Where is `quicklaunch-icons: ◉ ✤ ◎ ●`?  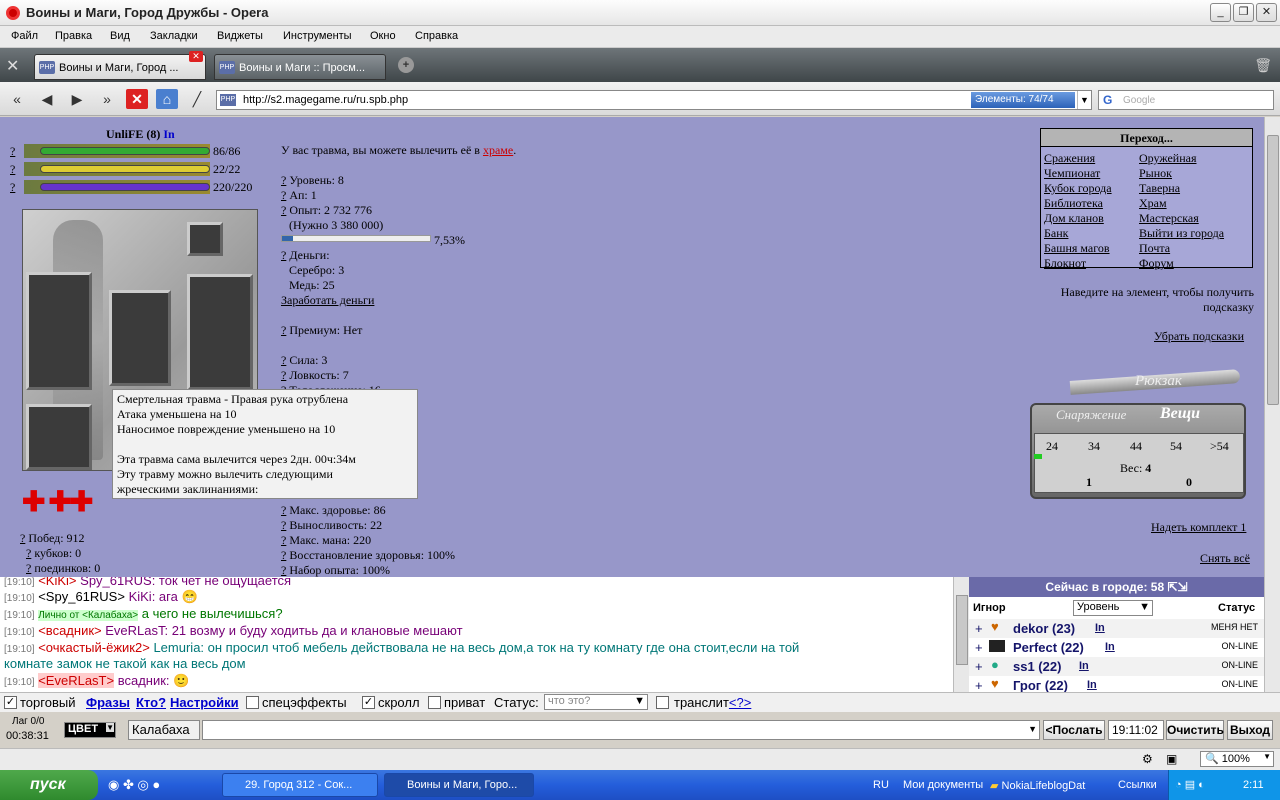
quicklaunch-icons: ◉ ✤ ◎ ● is located at coordinates (134, 785).